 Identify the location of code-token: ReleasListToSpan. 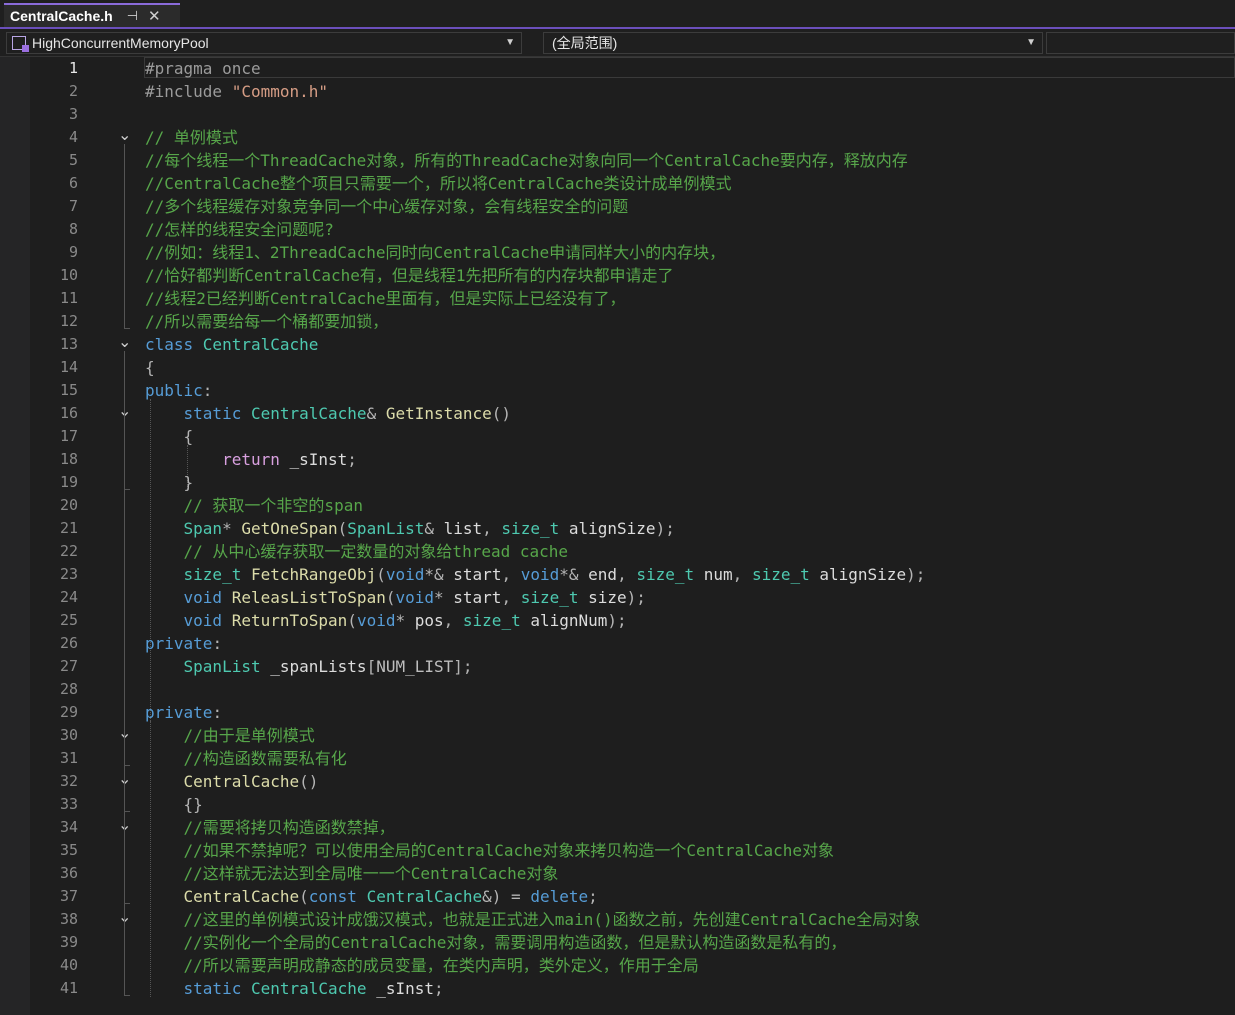
(308, 597).